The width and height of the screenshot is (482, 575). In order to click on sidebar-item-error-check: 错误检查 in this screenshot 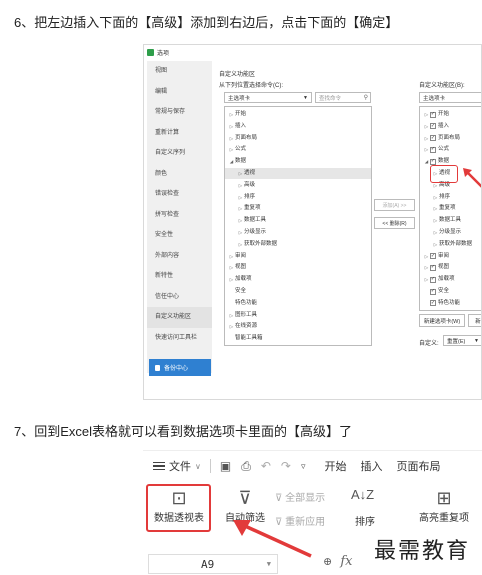, I will do `click(179, 194)`.